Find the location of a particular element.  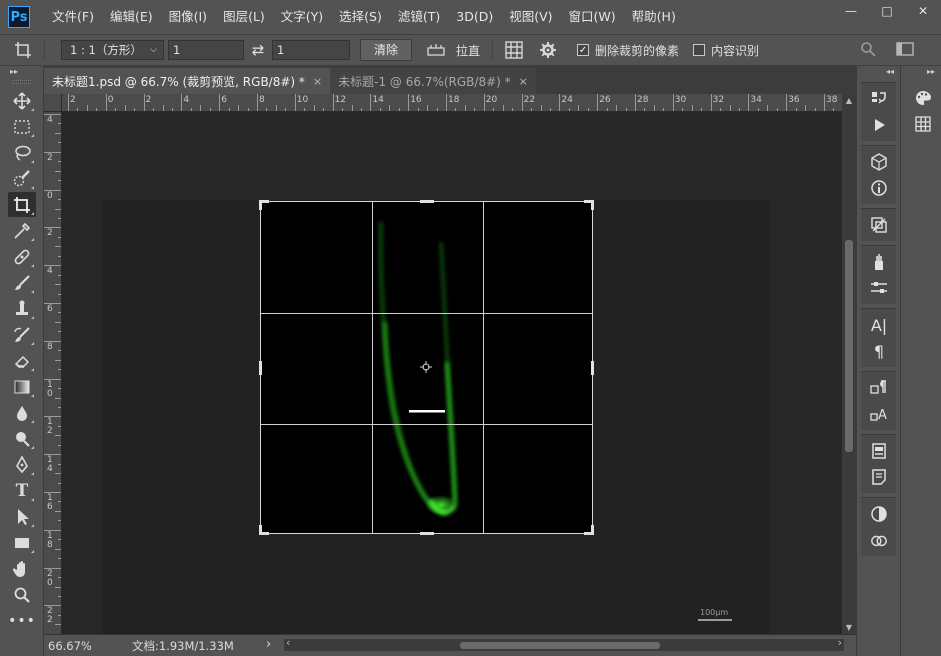

channels-panel-icon is located at coordinates (879, 225).